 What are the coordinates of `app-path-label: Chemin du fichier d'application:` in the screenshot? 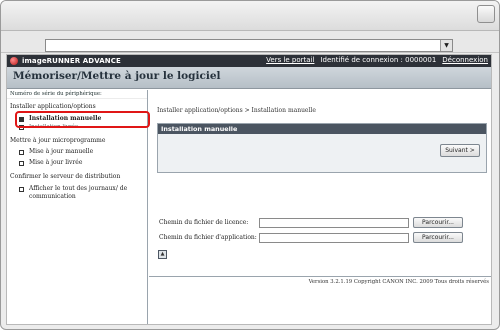 It's located at (208, 237).